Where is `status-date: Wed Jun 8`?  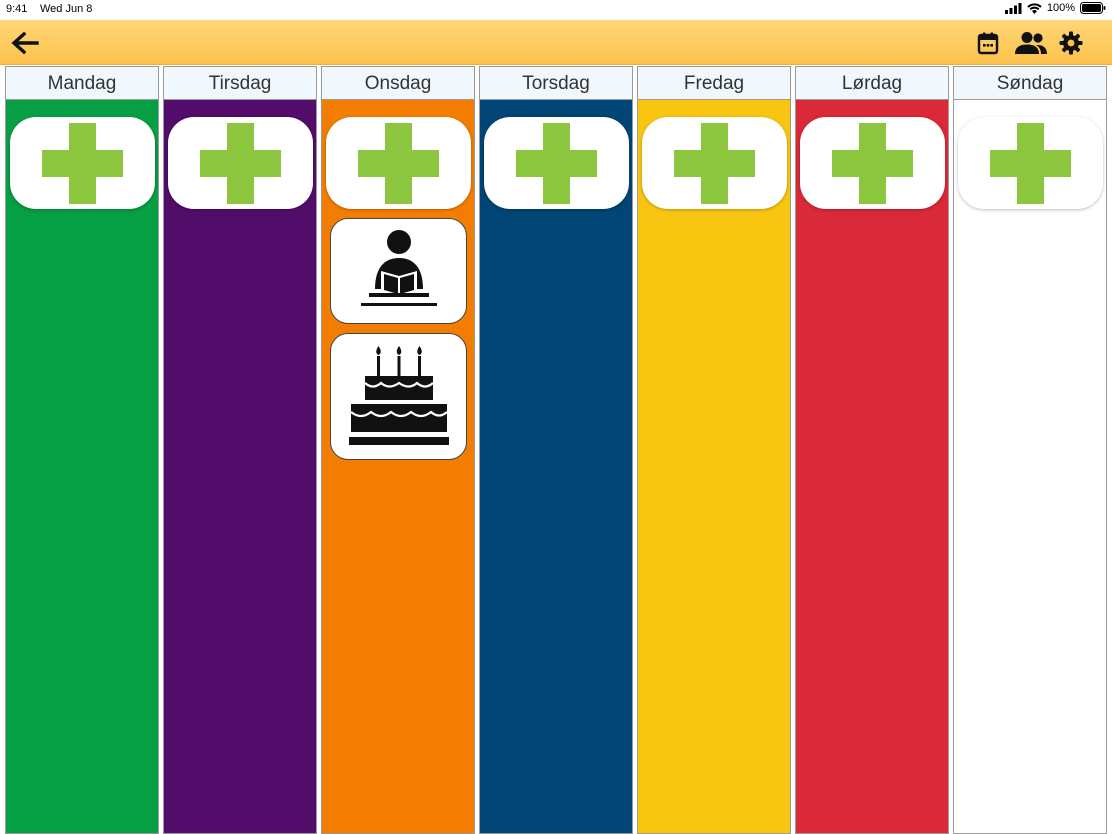
status-date: Wed Jun 8 is located at coordinates (66, 9).